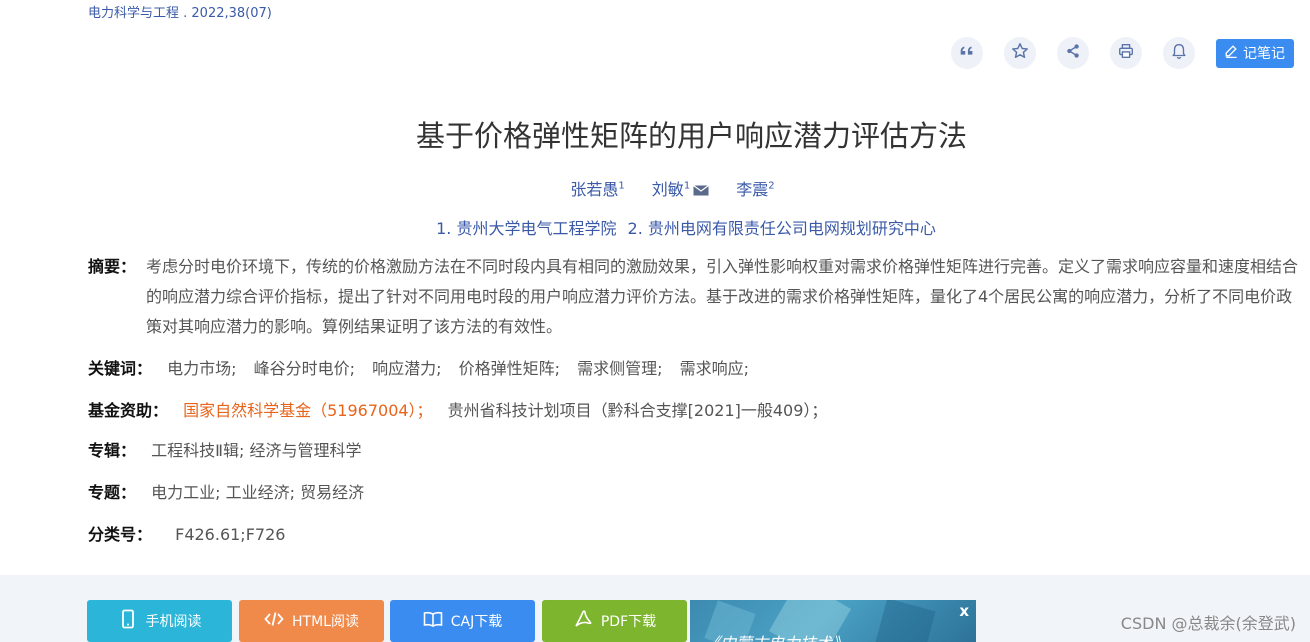  What do you see at coordinates (180, 11) in the screenshot?
I see `journal-source: 电力科学与工程 . 2022,38(07)` at bounding box center [180, 11].